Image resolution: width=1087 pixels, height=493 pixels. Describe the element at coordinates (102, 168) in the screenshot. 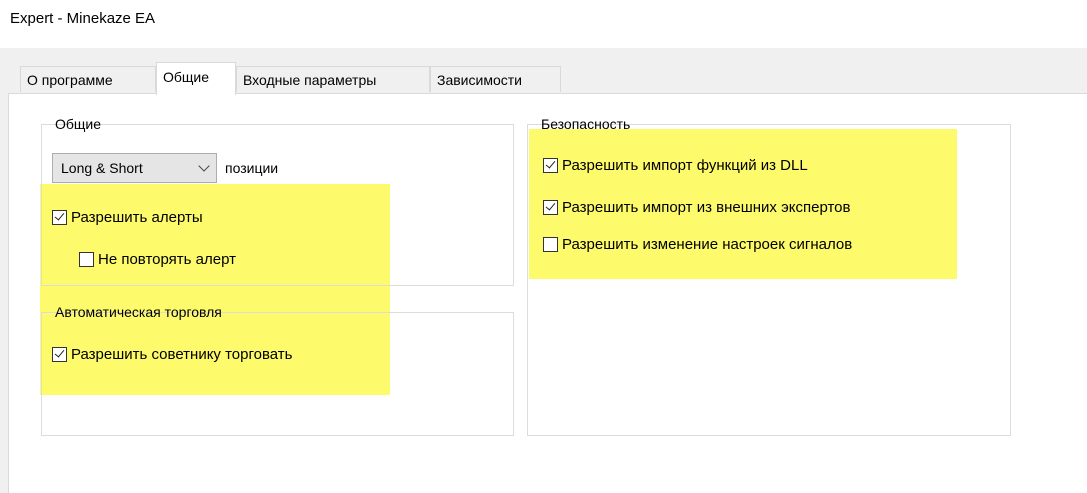

I see `position-type-select-value: Long & Short` at that location.